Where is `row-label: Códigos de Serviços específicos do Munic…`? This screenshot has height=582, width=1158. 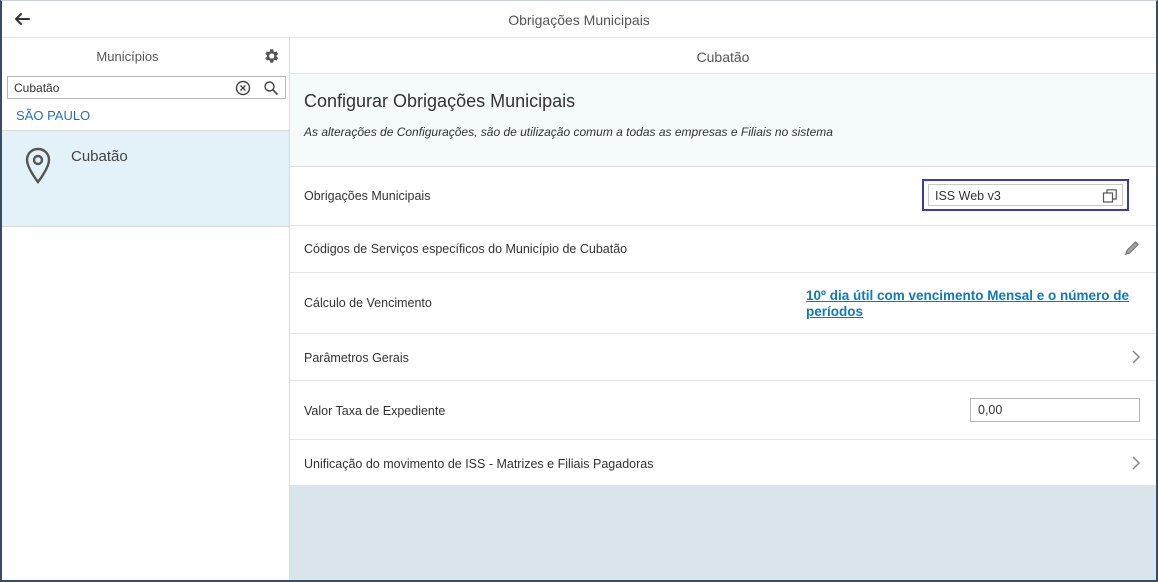
row-label: Códigos de Serviços específicos do Munic… is located at coordinates (466, 249).